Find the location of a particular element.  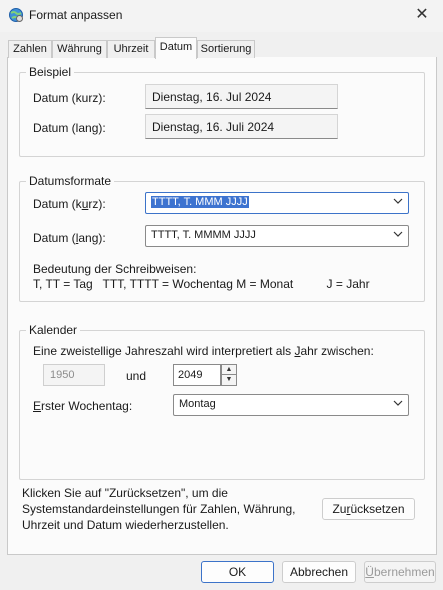

format-long-label: Datum (lang): is located at coordinates (69, 238).